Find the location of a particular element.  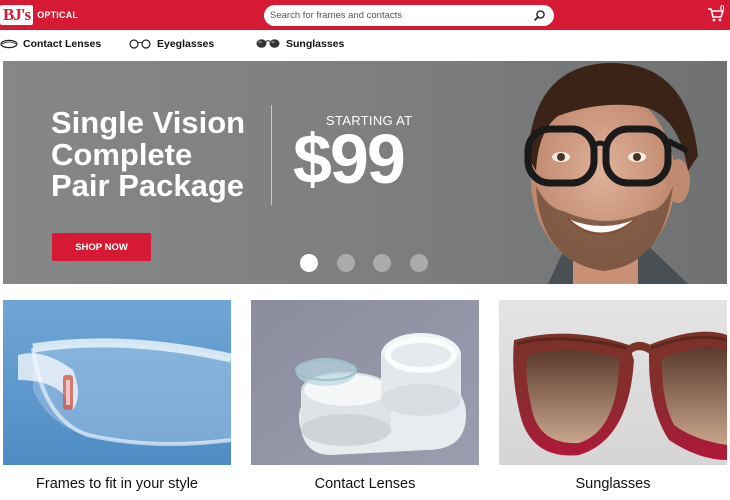

card-sunglasses is located at coordinates (613, 382).